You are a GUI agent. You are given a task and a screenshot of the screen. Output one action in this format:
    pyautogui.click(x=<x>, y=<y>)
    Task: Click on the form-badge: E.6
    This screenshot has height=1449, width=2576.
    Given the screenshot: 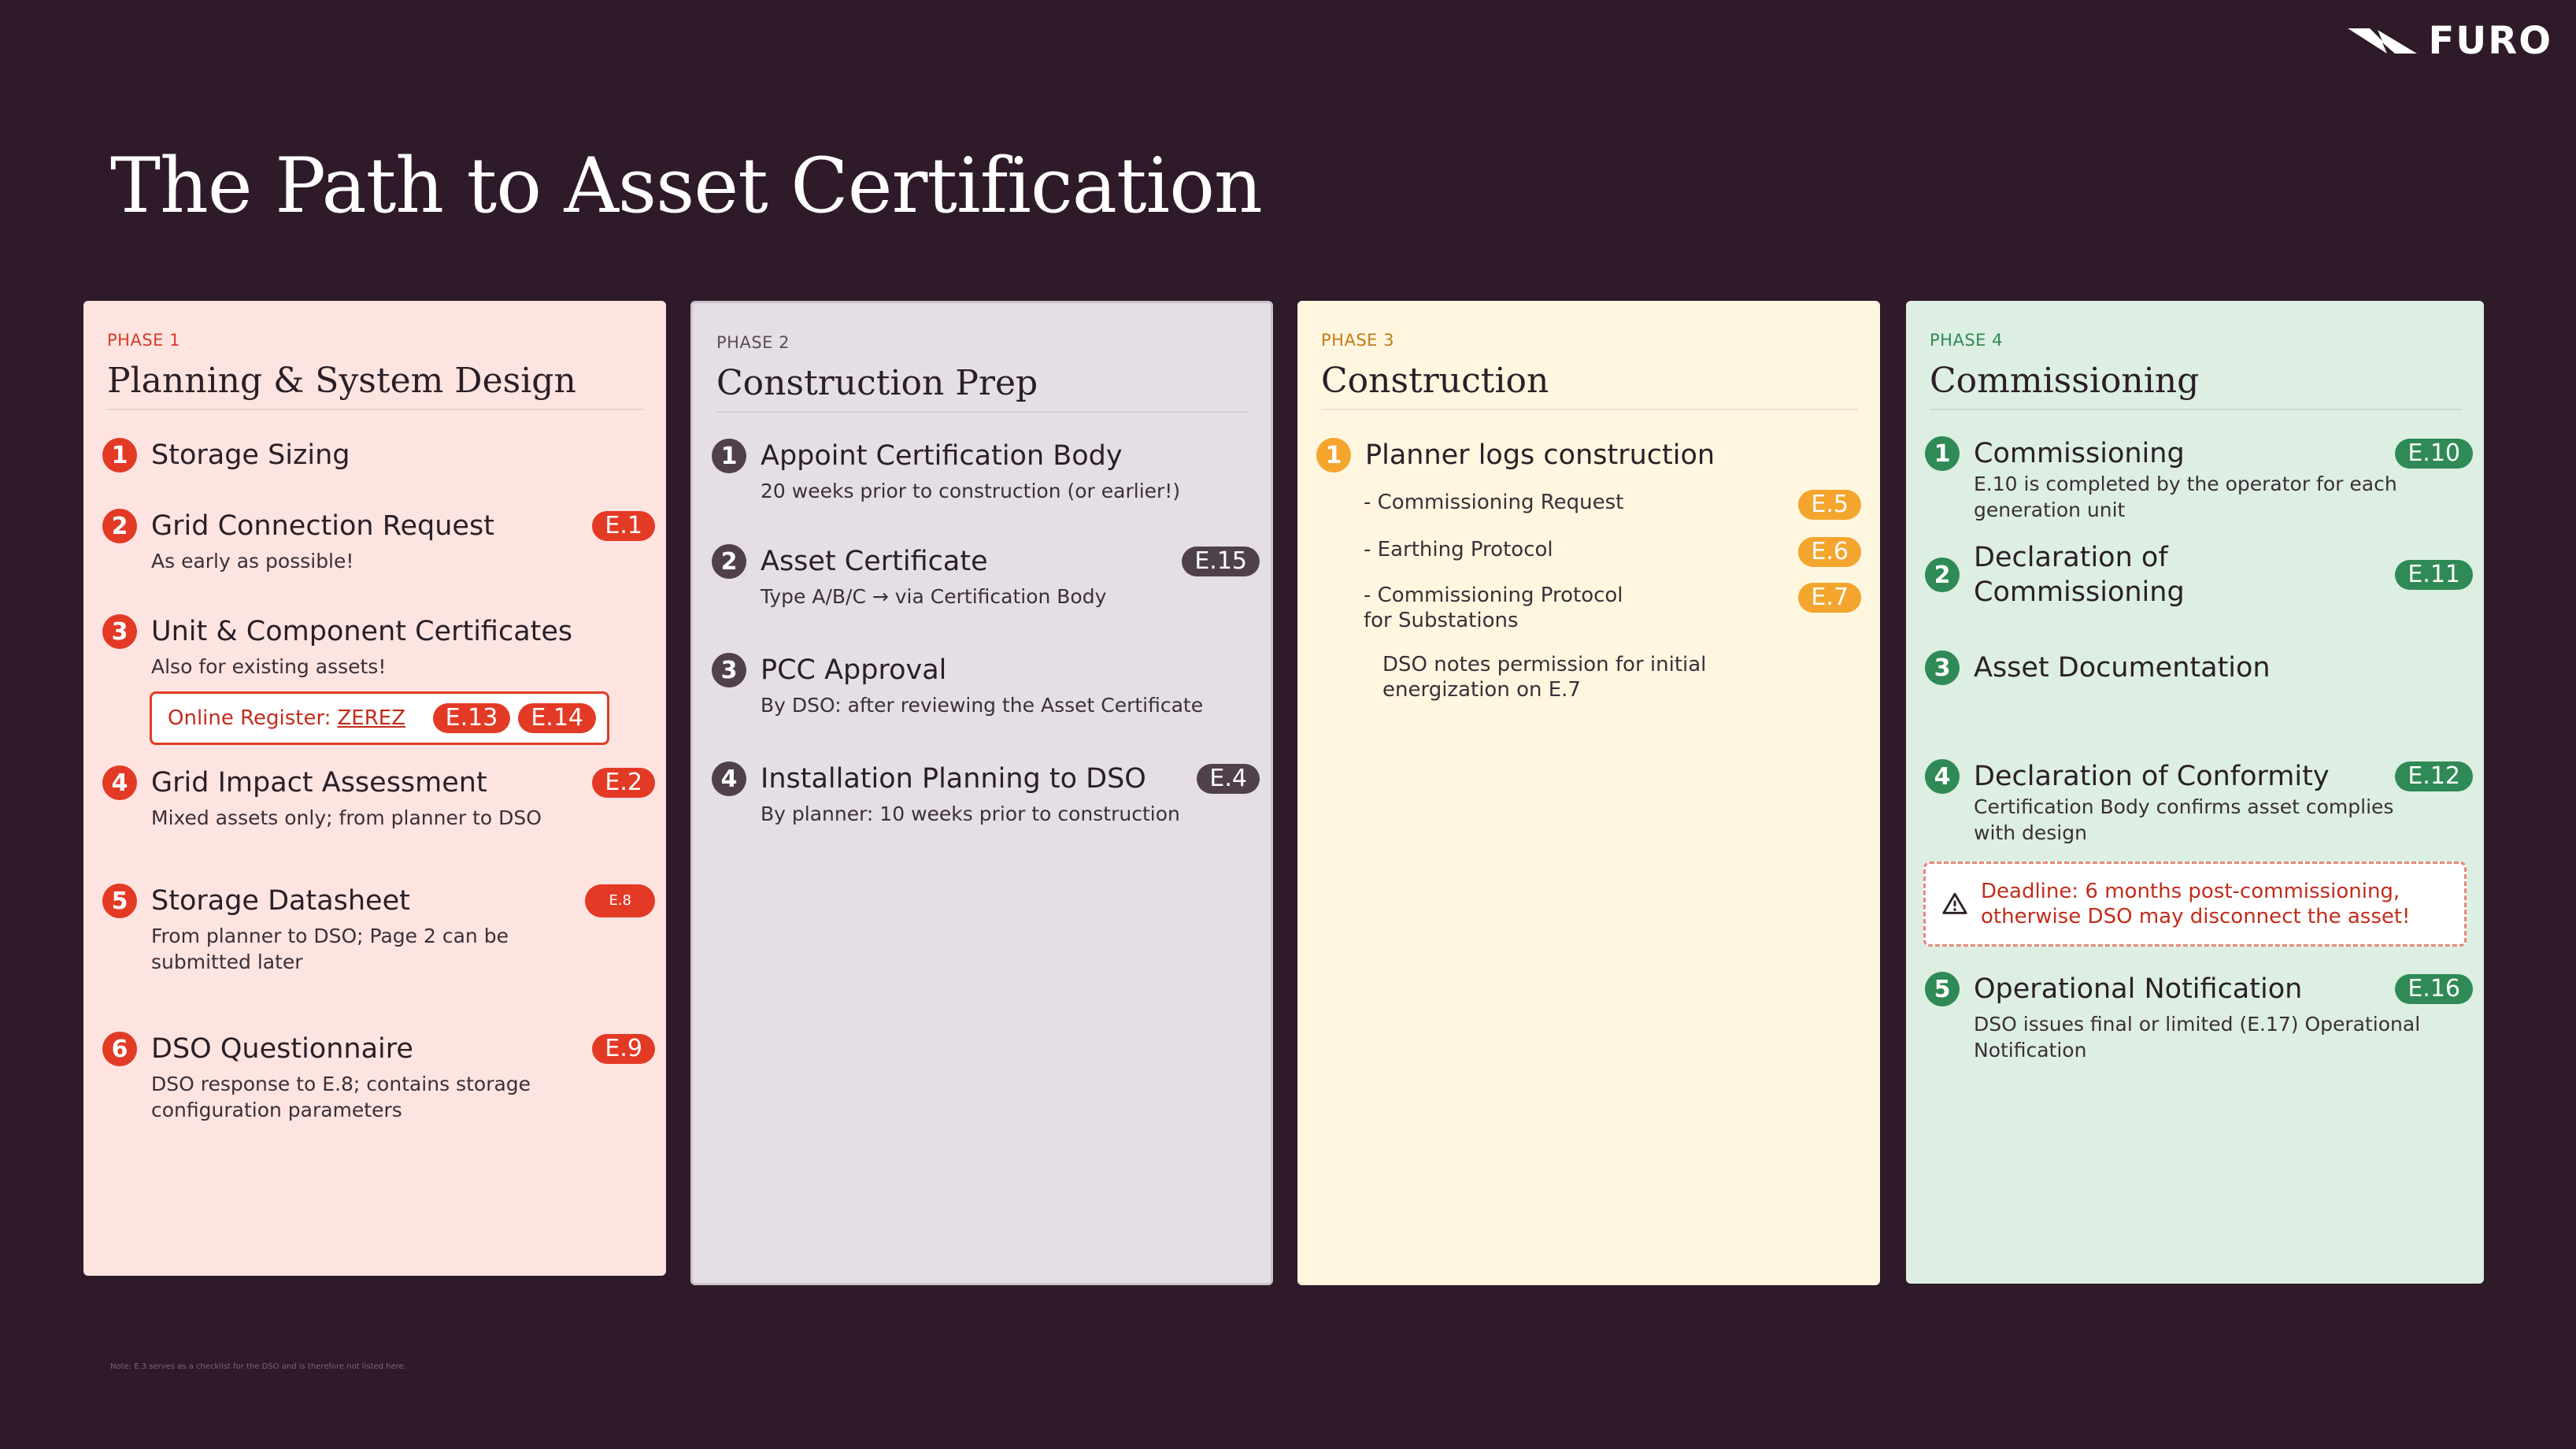 What is the action you would take?
    pyautogui.click(x=1829, y=552)
    